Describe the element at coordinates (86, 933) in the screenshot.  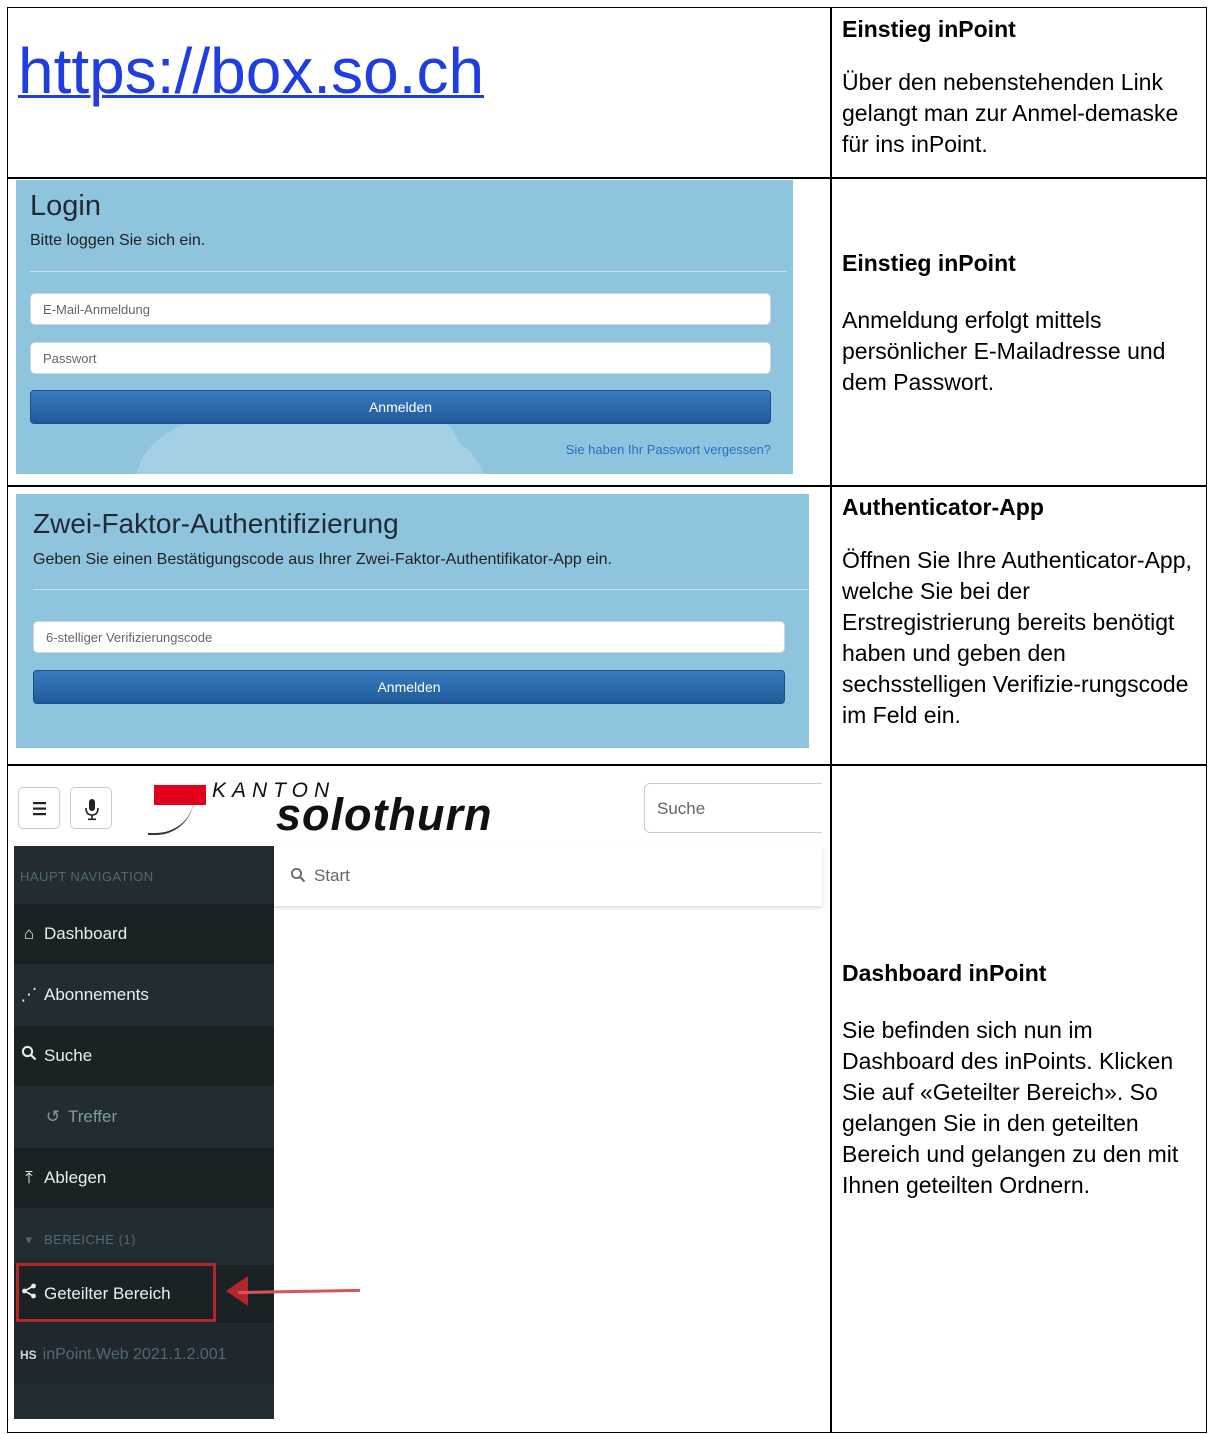
I see `sidebar-item-label: Dashboard` at that location.